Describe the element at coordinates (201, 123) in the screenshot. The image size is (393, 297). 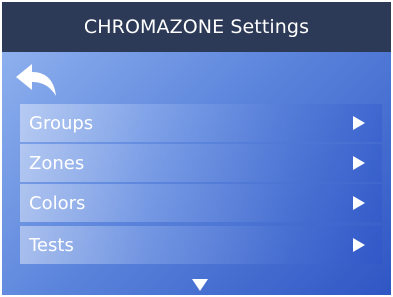
I see `menu-item-groups: Groups` at that location.